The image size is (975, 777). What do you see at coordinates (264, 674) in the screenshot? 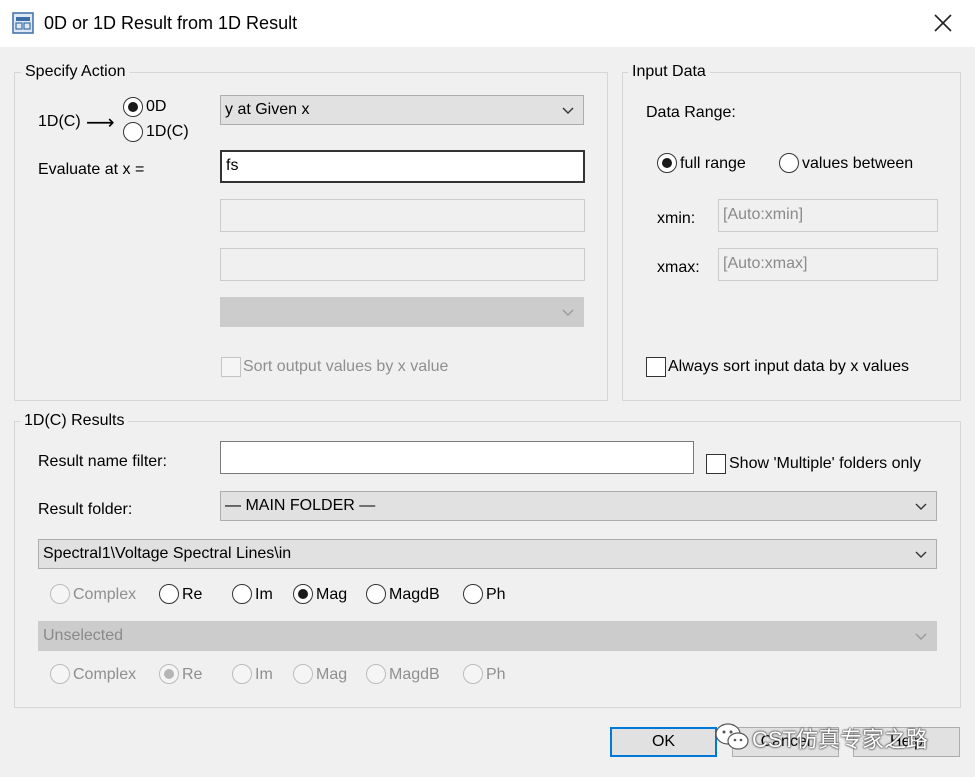
I see `result2-im-label: Im` at bounding box center [264, 674].